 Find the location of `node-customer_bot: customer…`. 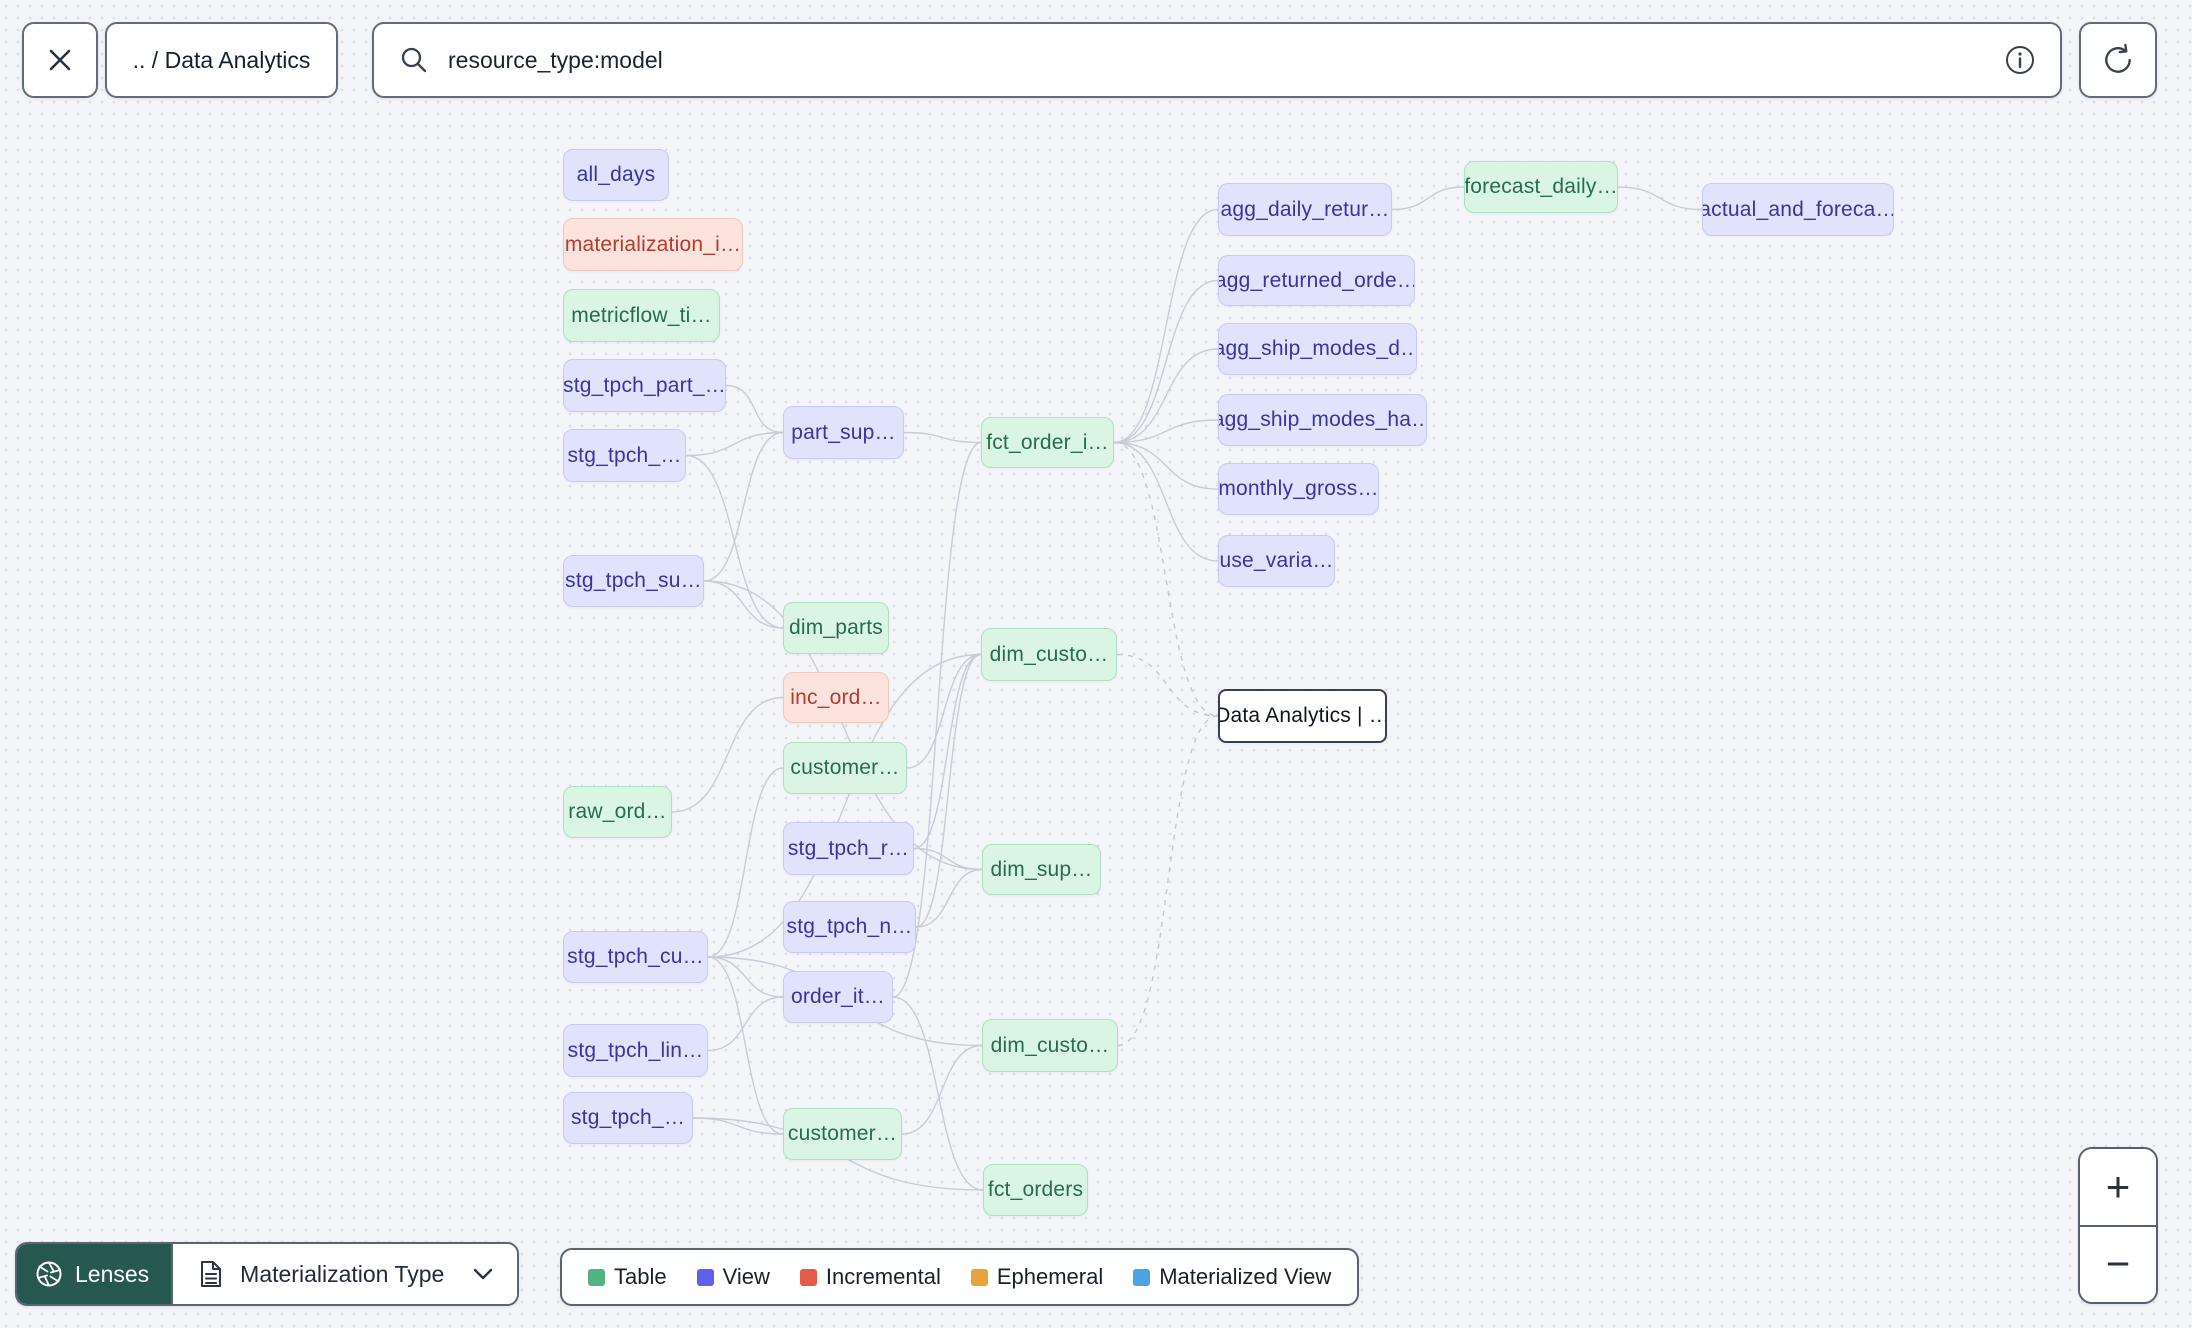

node-customer_bot: customer… is located at coordinates (842, 1134).